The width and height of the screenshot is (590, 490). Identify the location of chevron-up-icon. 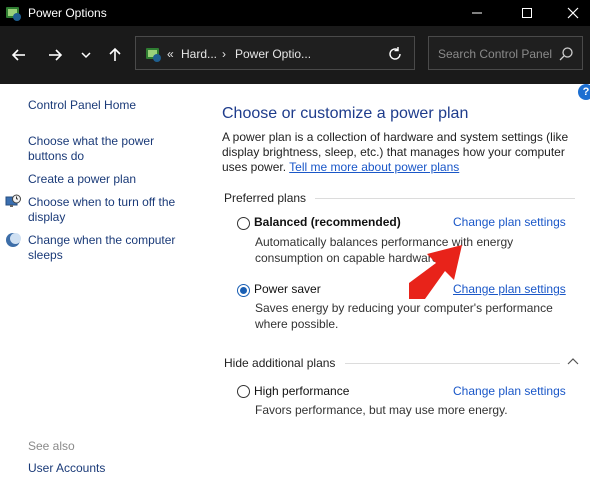
(573, 361).